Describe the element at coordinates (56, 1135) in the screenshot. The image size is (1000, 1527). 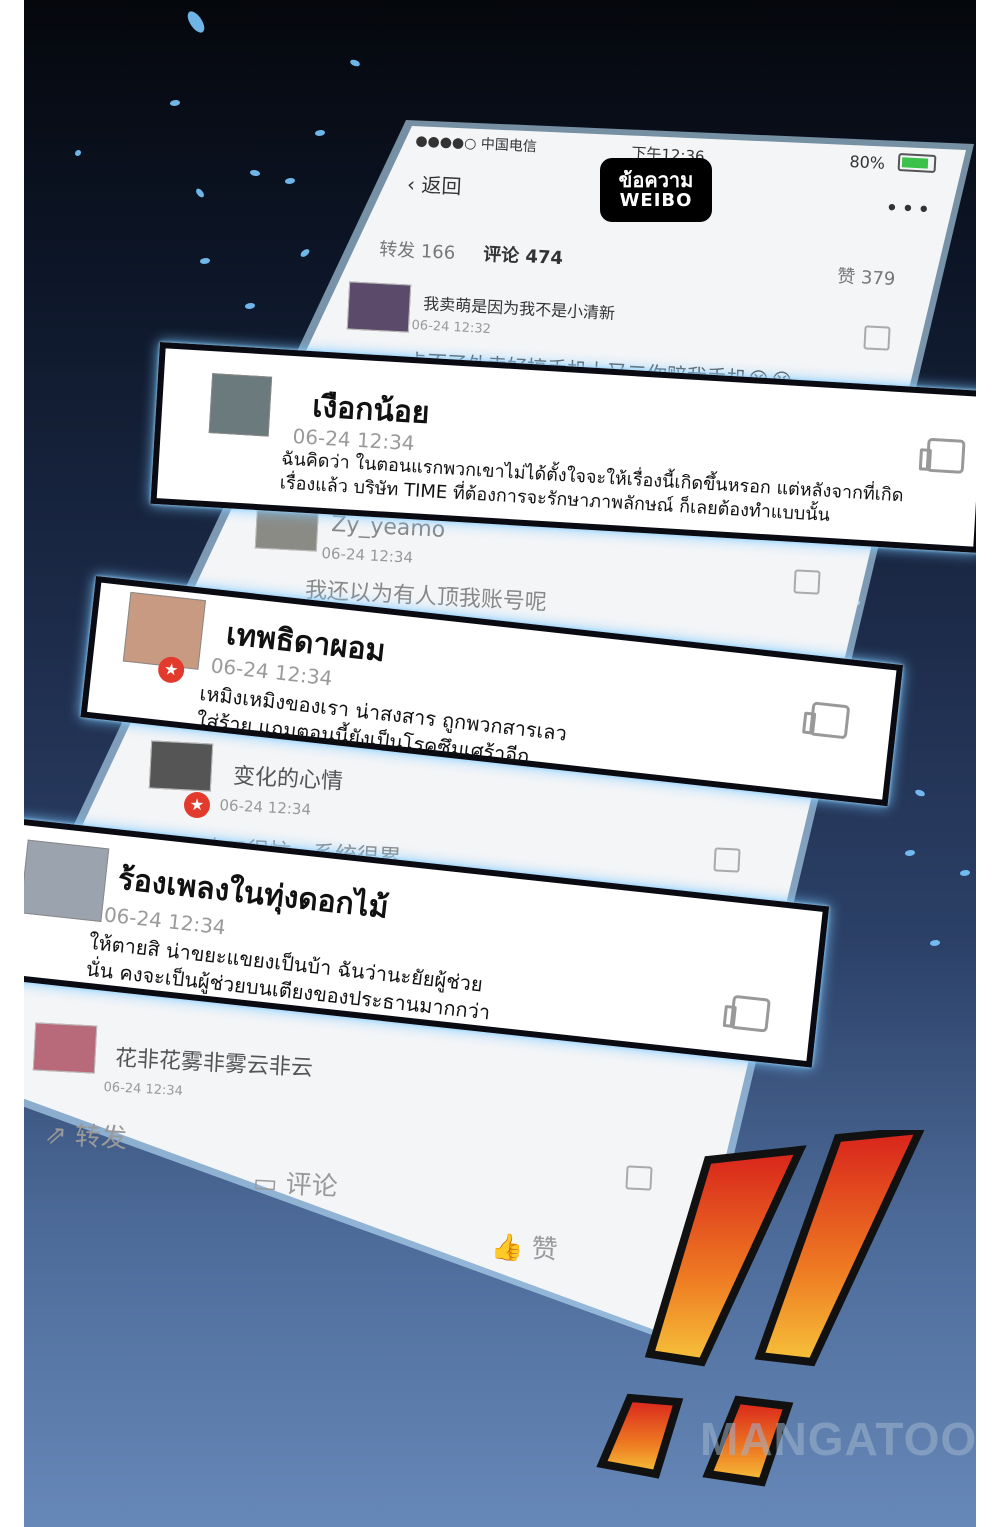
I see `share-icon: ⇗` at that location.